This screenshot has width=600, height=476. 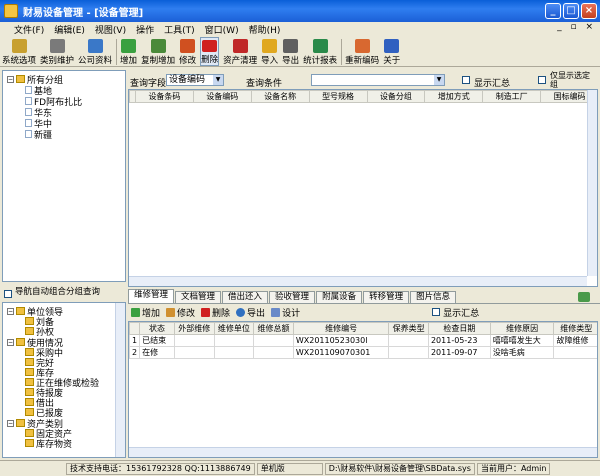 What do you see at coordinates (571, 11) in the screenshot?
I see `maximize-button: □` at bounding box center [571, 11].